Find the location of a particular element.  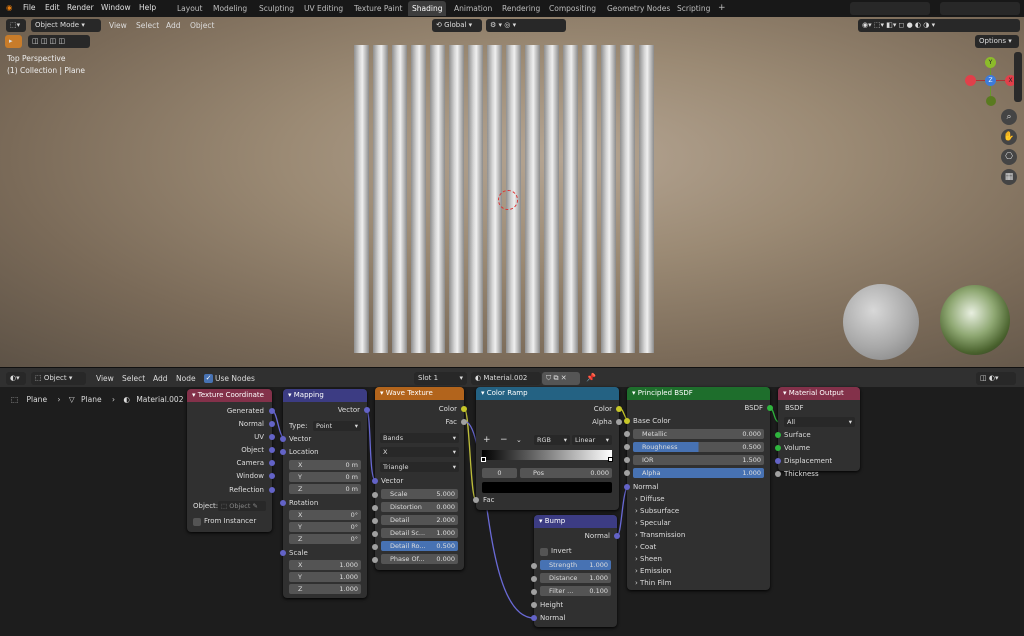

object-picker-field: ⬚ Object ✎ is located at coordinates (242, 506).